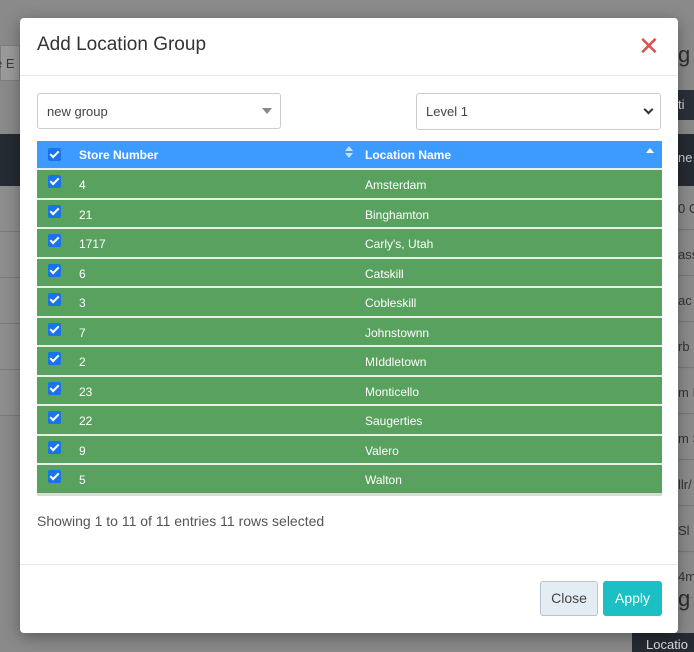  What do you see at coordinates (686, 300) in the screenshot?
I see `background-right-row: ac` at bounding box center [686, 300].